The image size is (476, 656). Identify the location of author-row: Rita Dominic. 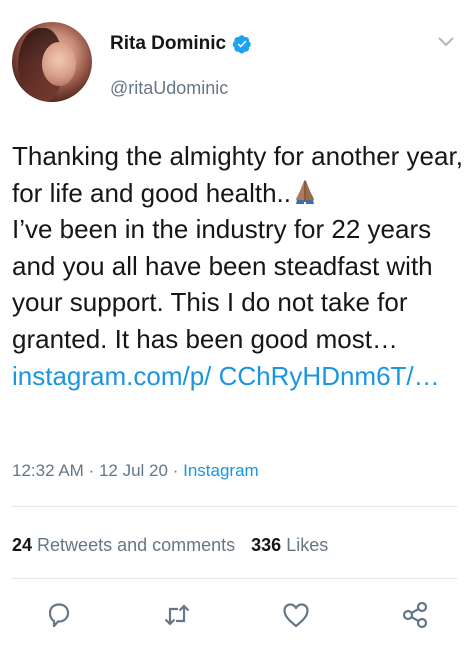
(181, 44).